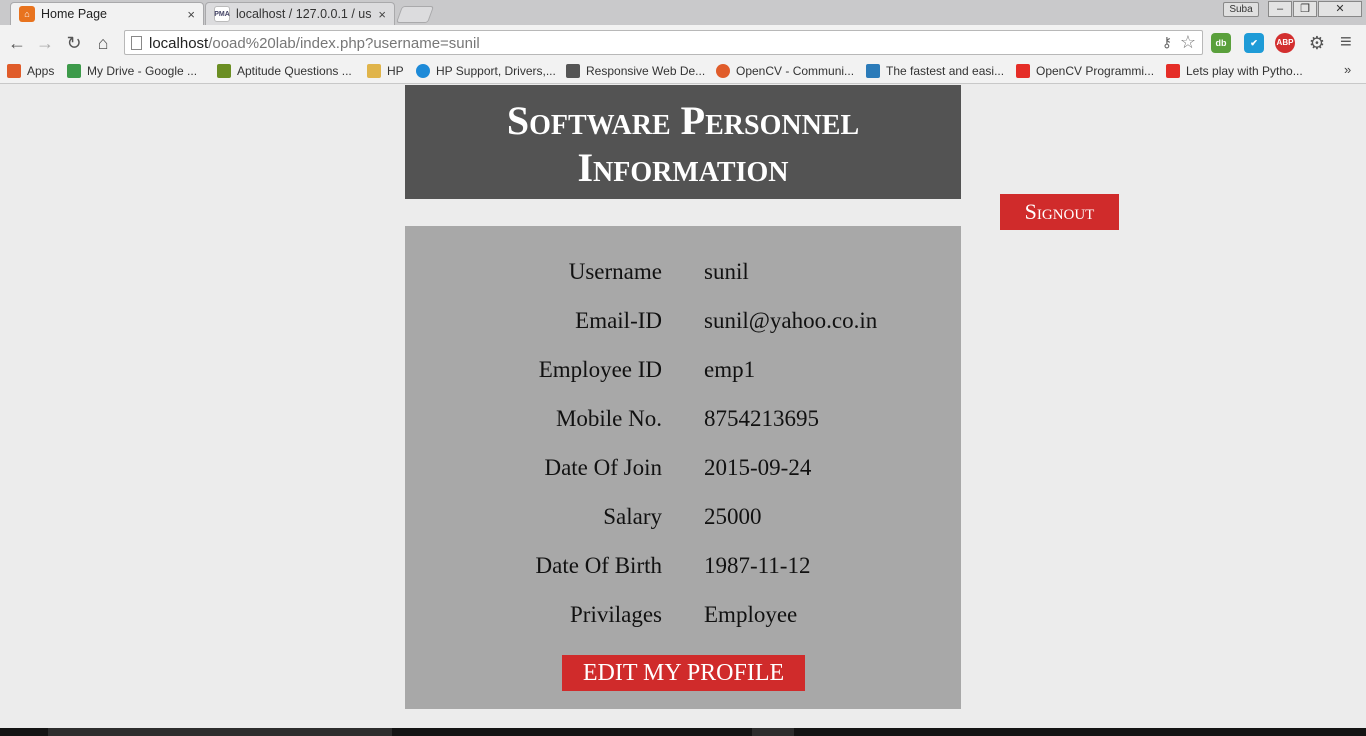  I want to click on page-title: Software Personnel Information, so click(683, 142).